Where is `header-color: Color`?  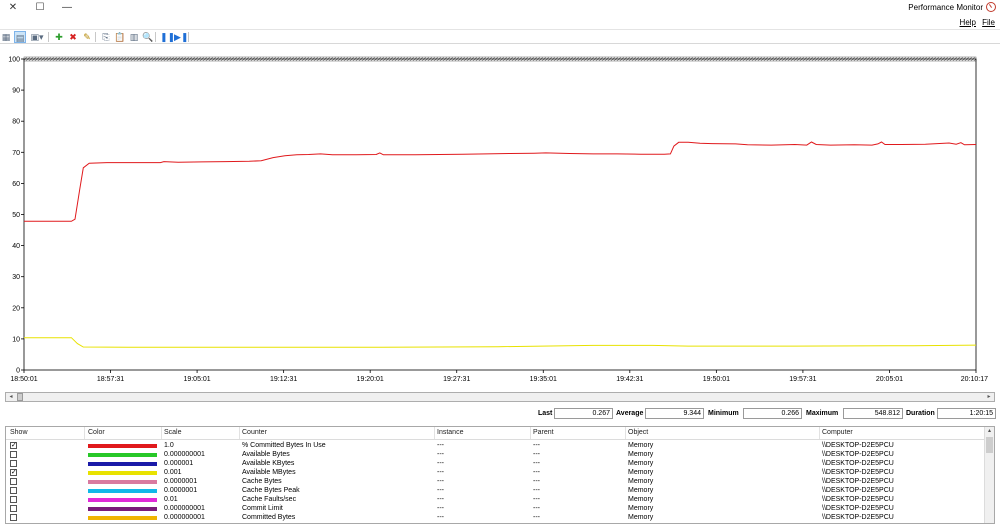
header-color: Color is located at coordinates (96, 432).